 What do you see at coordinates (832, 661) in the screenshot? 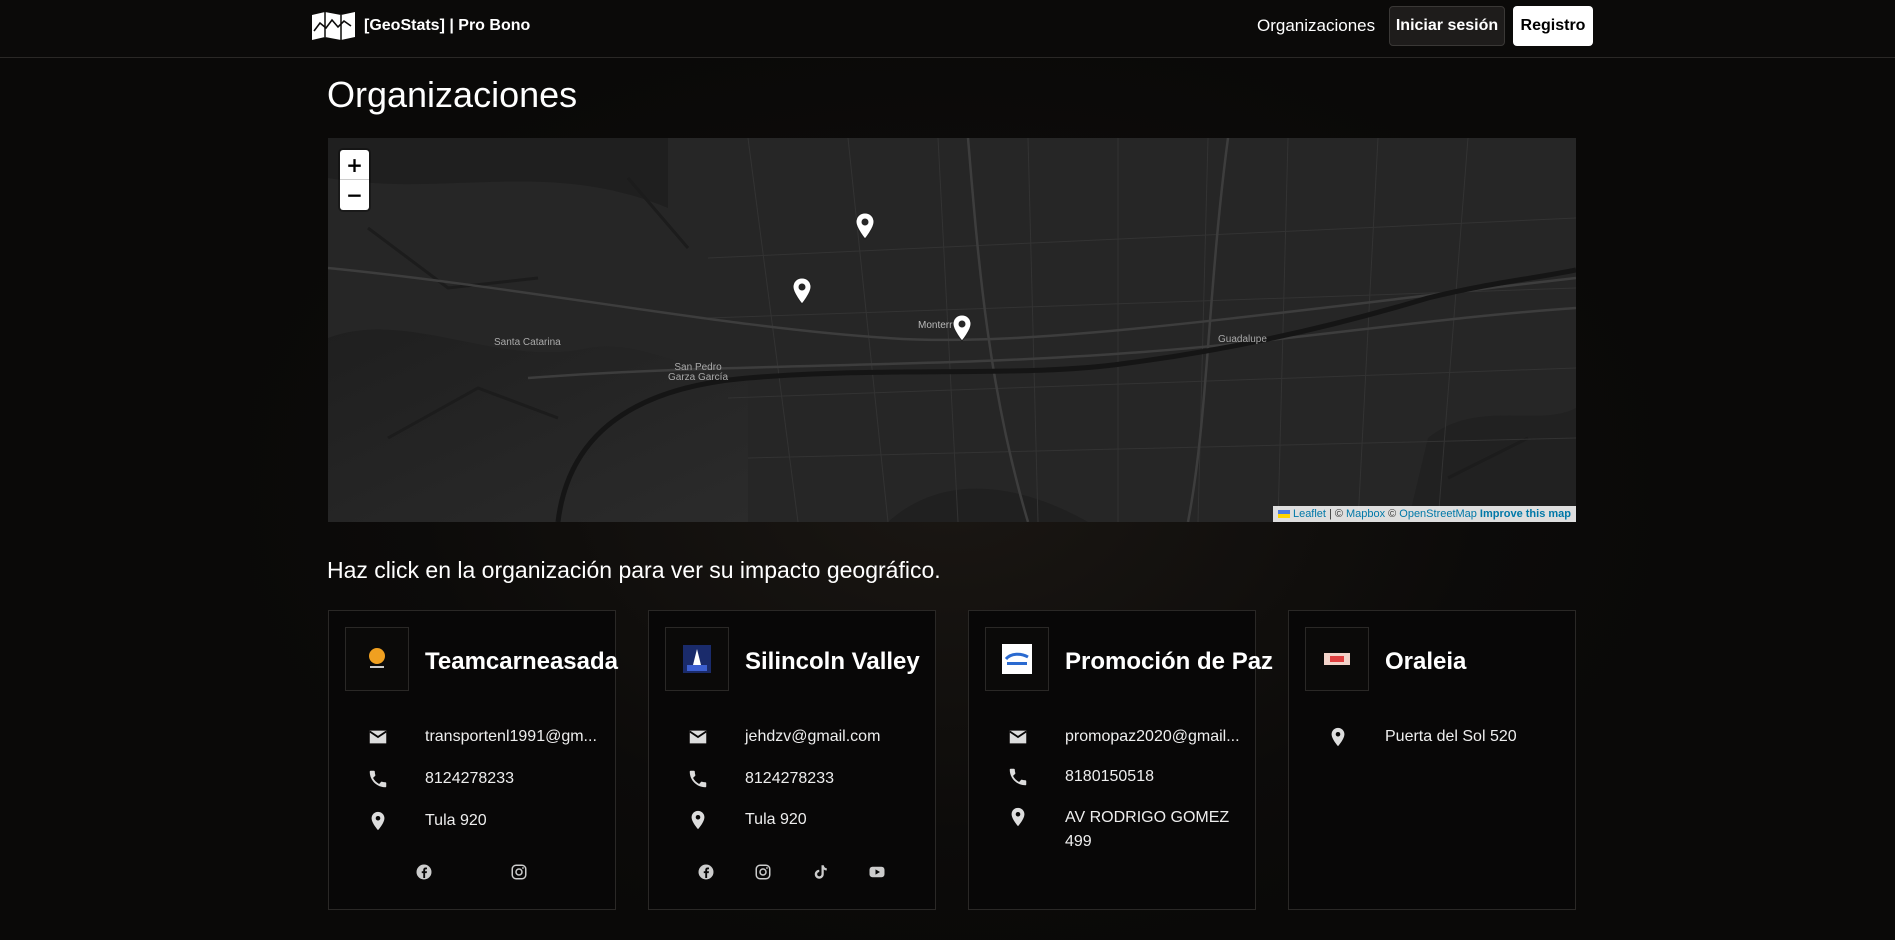
I see `organization-name: Silincoln Valley` at bounding box center [832, 661].